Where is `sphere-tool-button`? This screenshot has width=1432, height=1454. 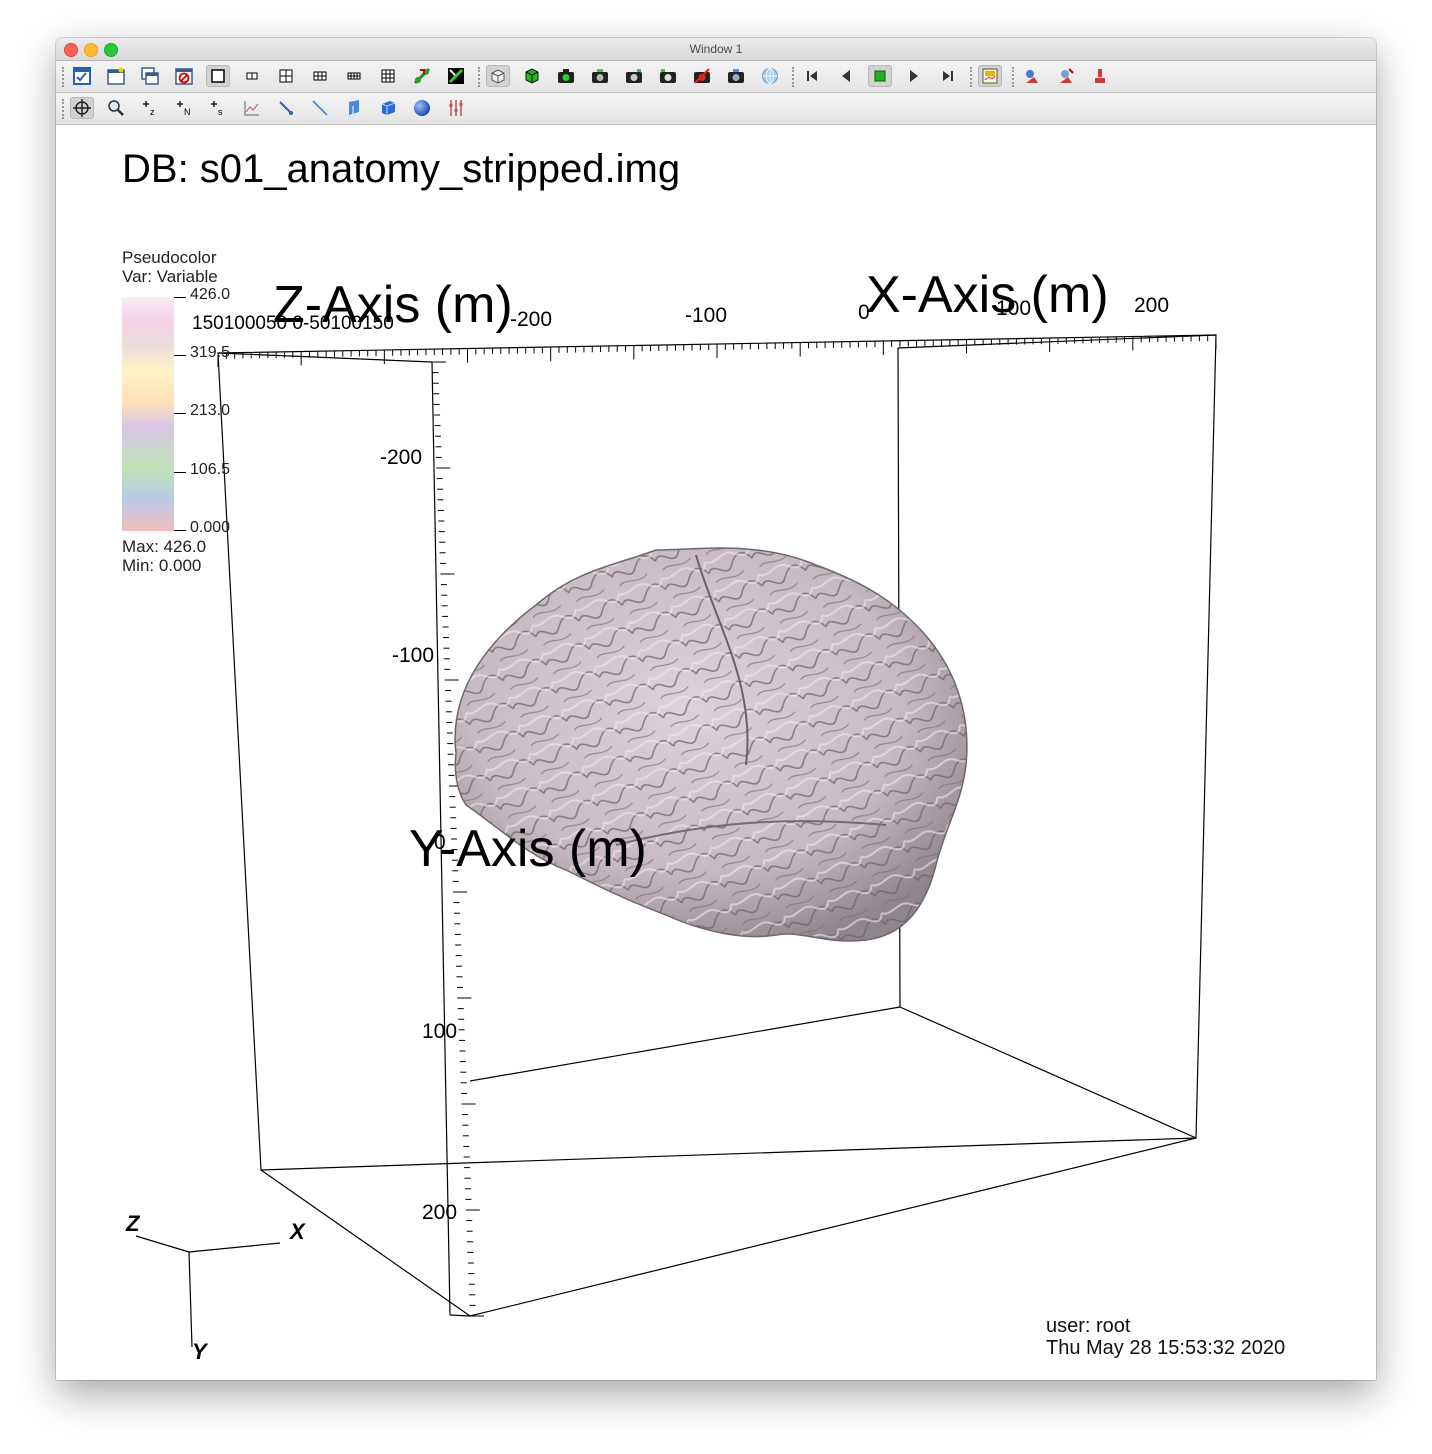 sphere-tool-button is located at coordinates (422, 108).